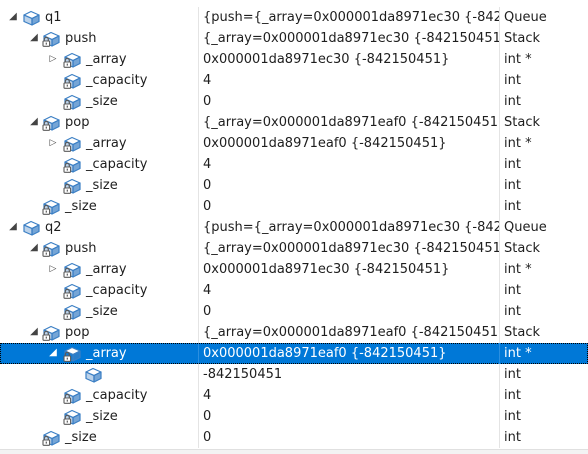 This screenshot has width=588, height=454. Describe the element at coordinates (351, 374) in the screenshot. I see `variable-value: -842150451` at that location.